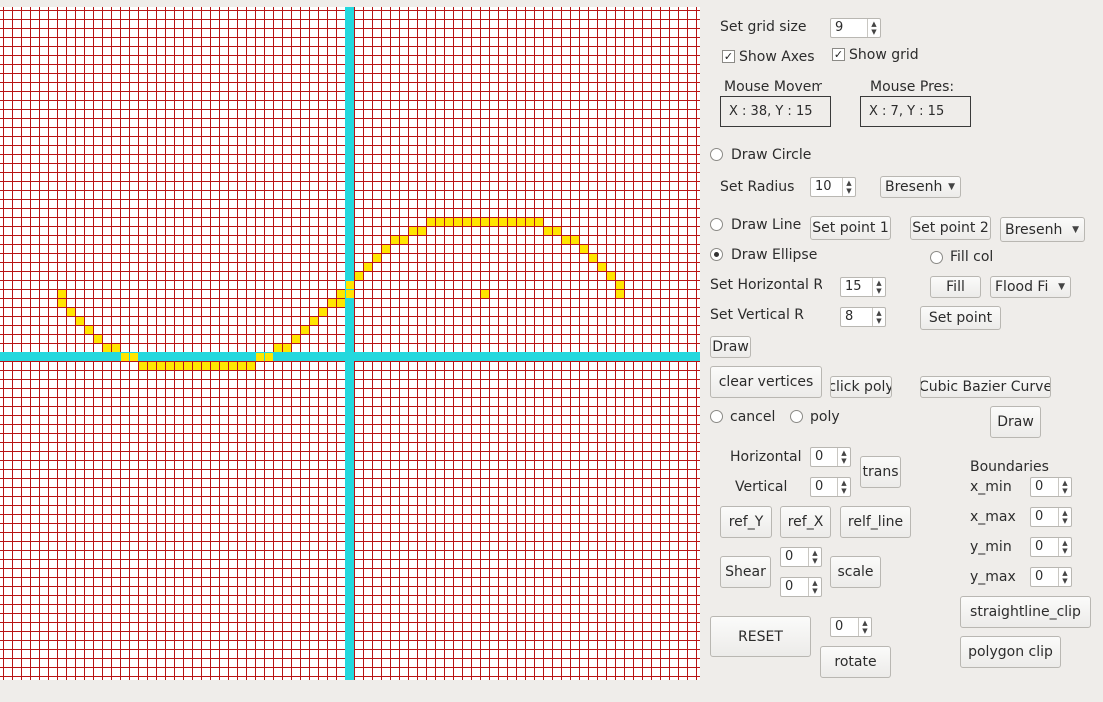  I want to click on x-min-spinbox: 0 ▲ ▼, so click(1051, 487).